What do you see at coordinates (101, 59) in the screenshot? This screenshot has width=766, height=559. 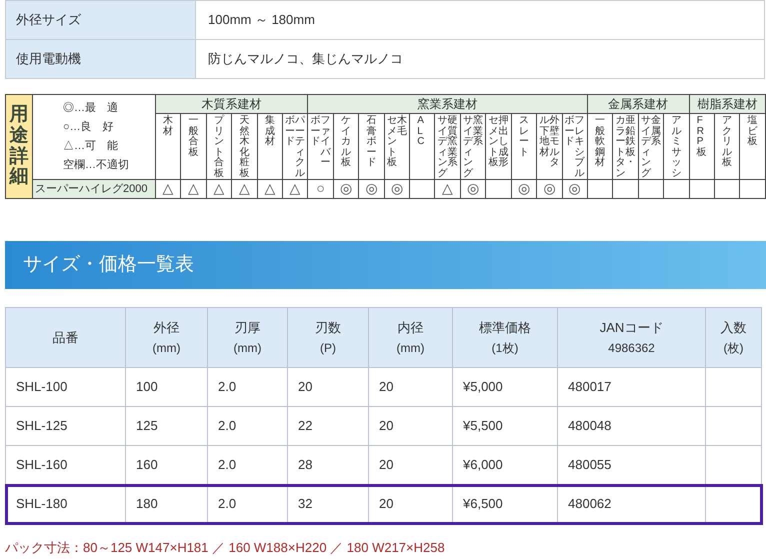 I see `row-label: 使用電動機` at bounding box center [101, 59].